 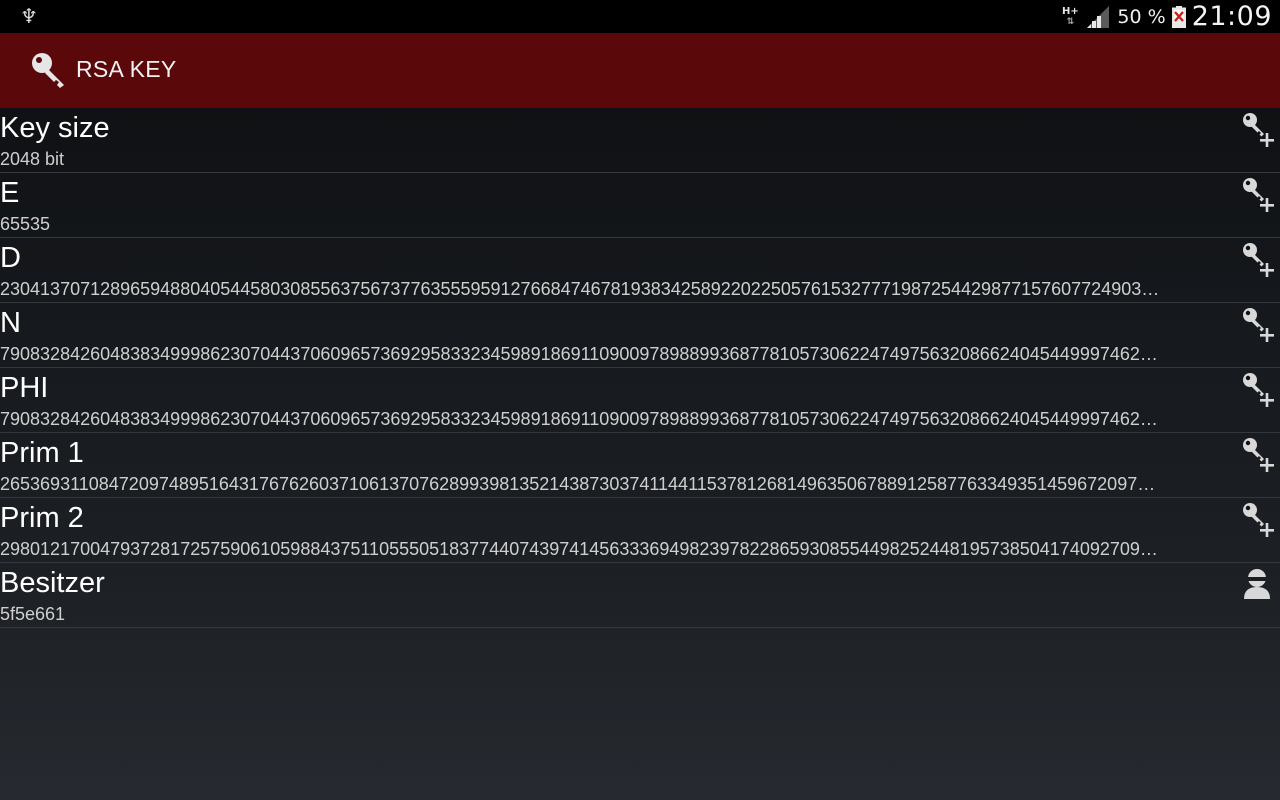 I want to click on list-item-title: Key size, so click(x=55, y=128).